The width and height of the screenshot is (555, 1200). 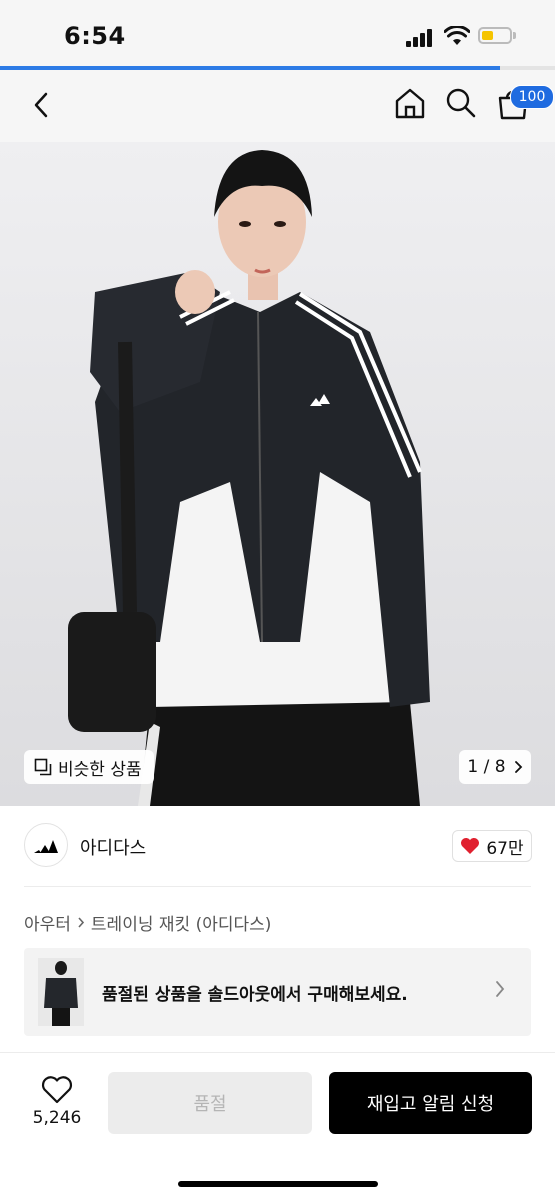 What do you see at coordinates (255, 995) in the screenshot?
I see `soldout-banner-text: 품절된 상품을 솔드아웃에서 구매해보세요.` at bounding box center [255, 995].